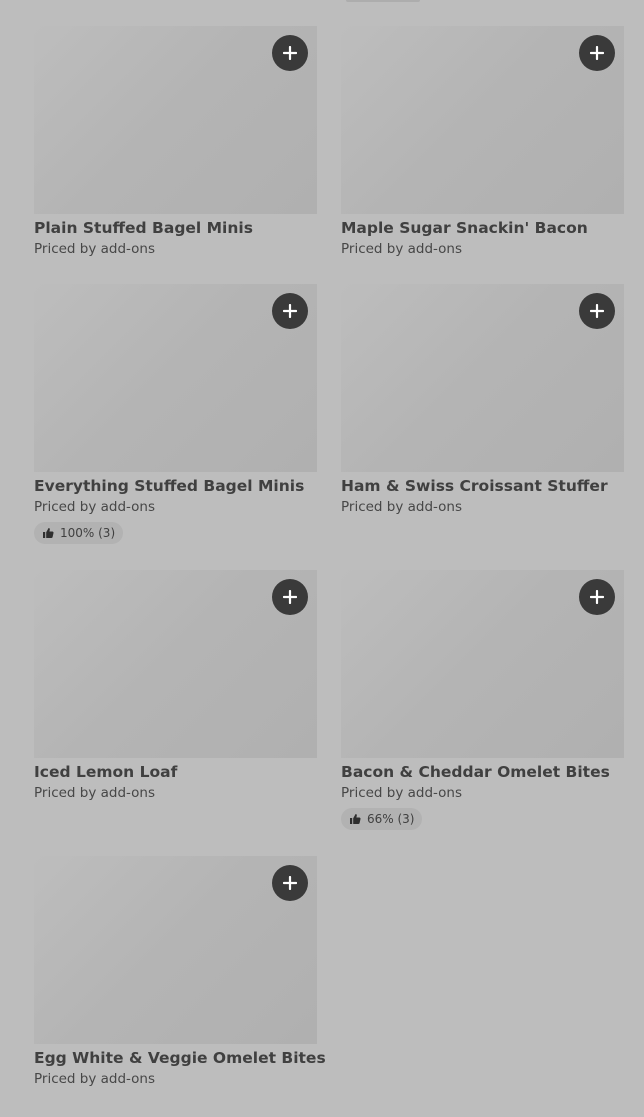 The image size is (644, 1117). What do you see at coordinates (106, 772) in the screenshot?
I see `item-title: Iced Lemon Loaf` at bounding box center [106, 772].